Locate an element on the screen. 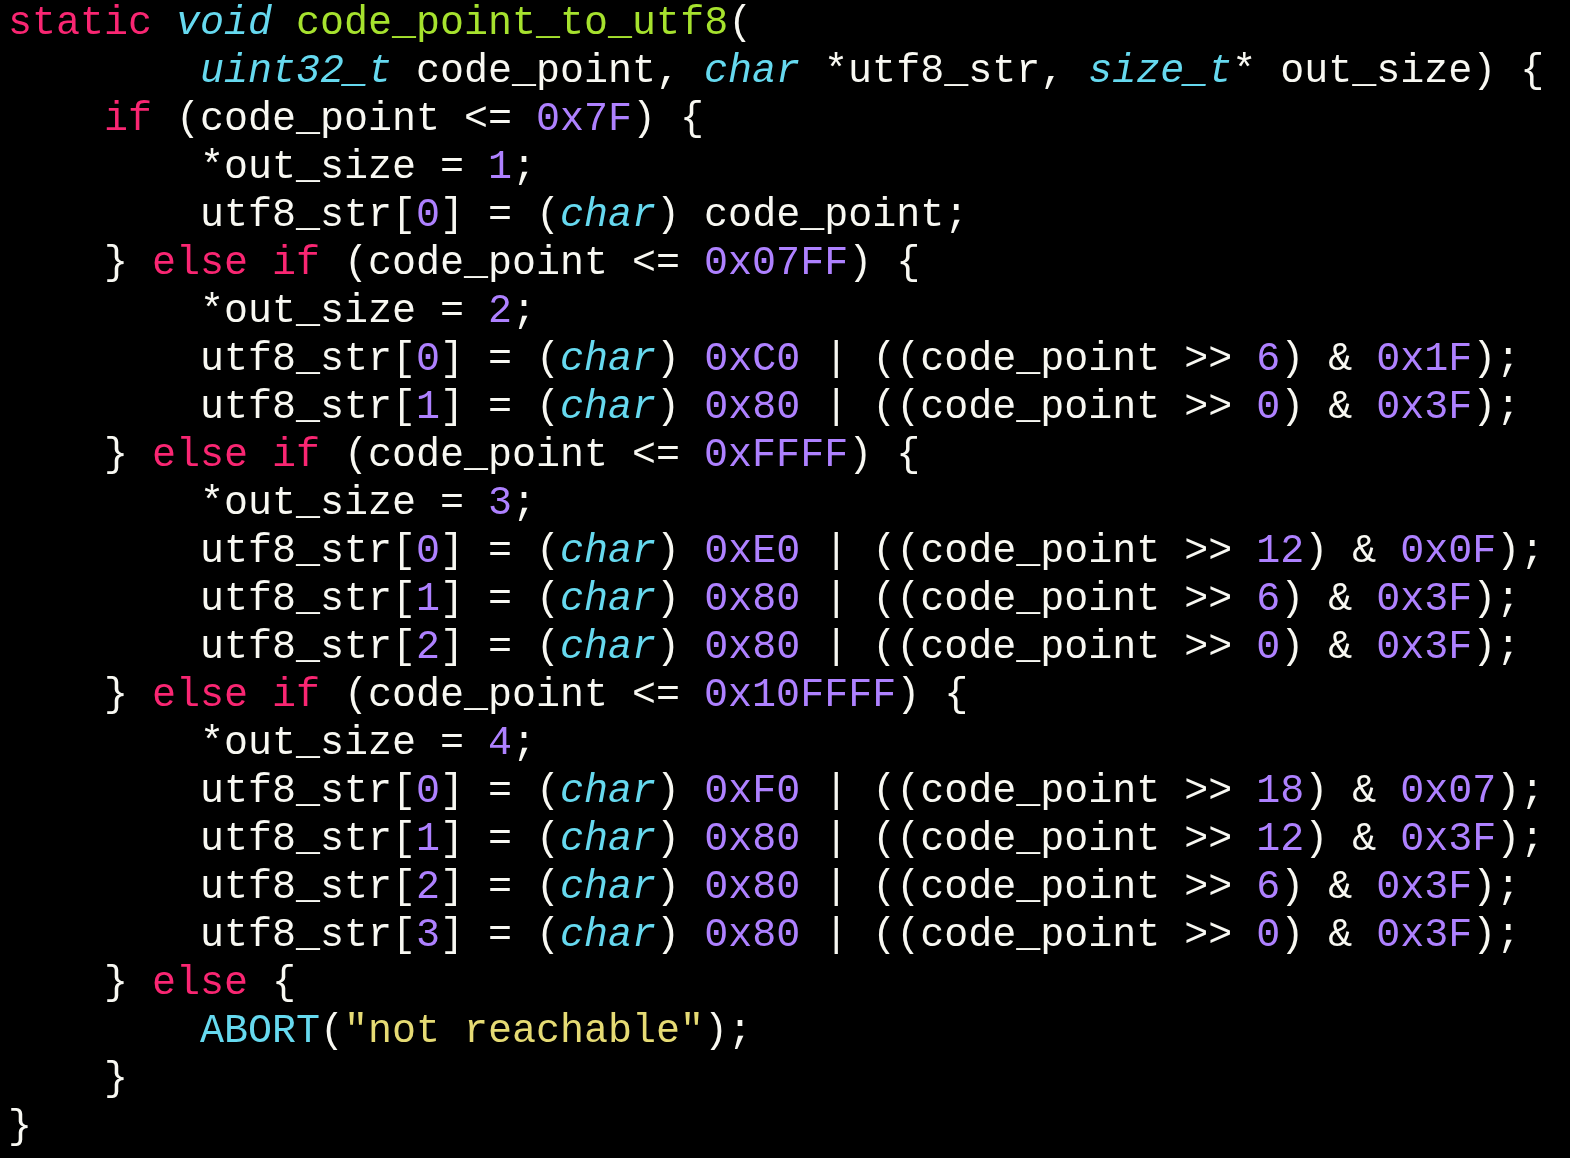 The width and height of the screenshot is (1570, 1158). number-literal: 0 is located at coordinates (1268, 647).